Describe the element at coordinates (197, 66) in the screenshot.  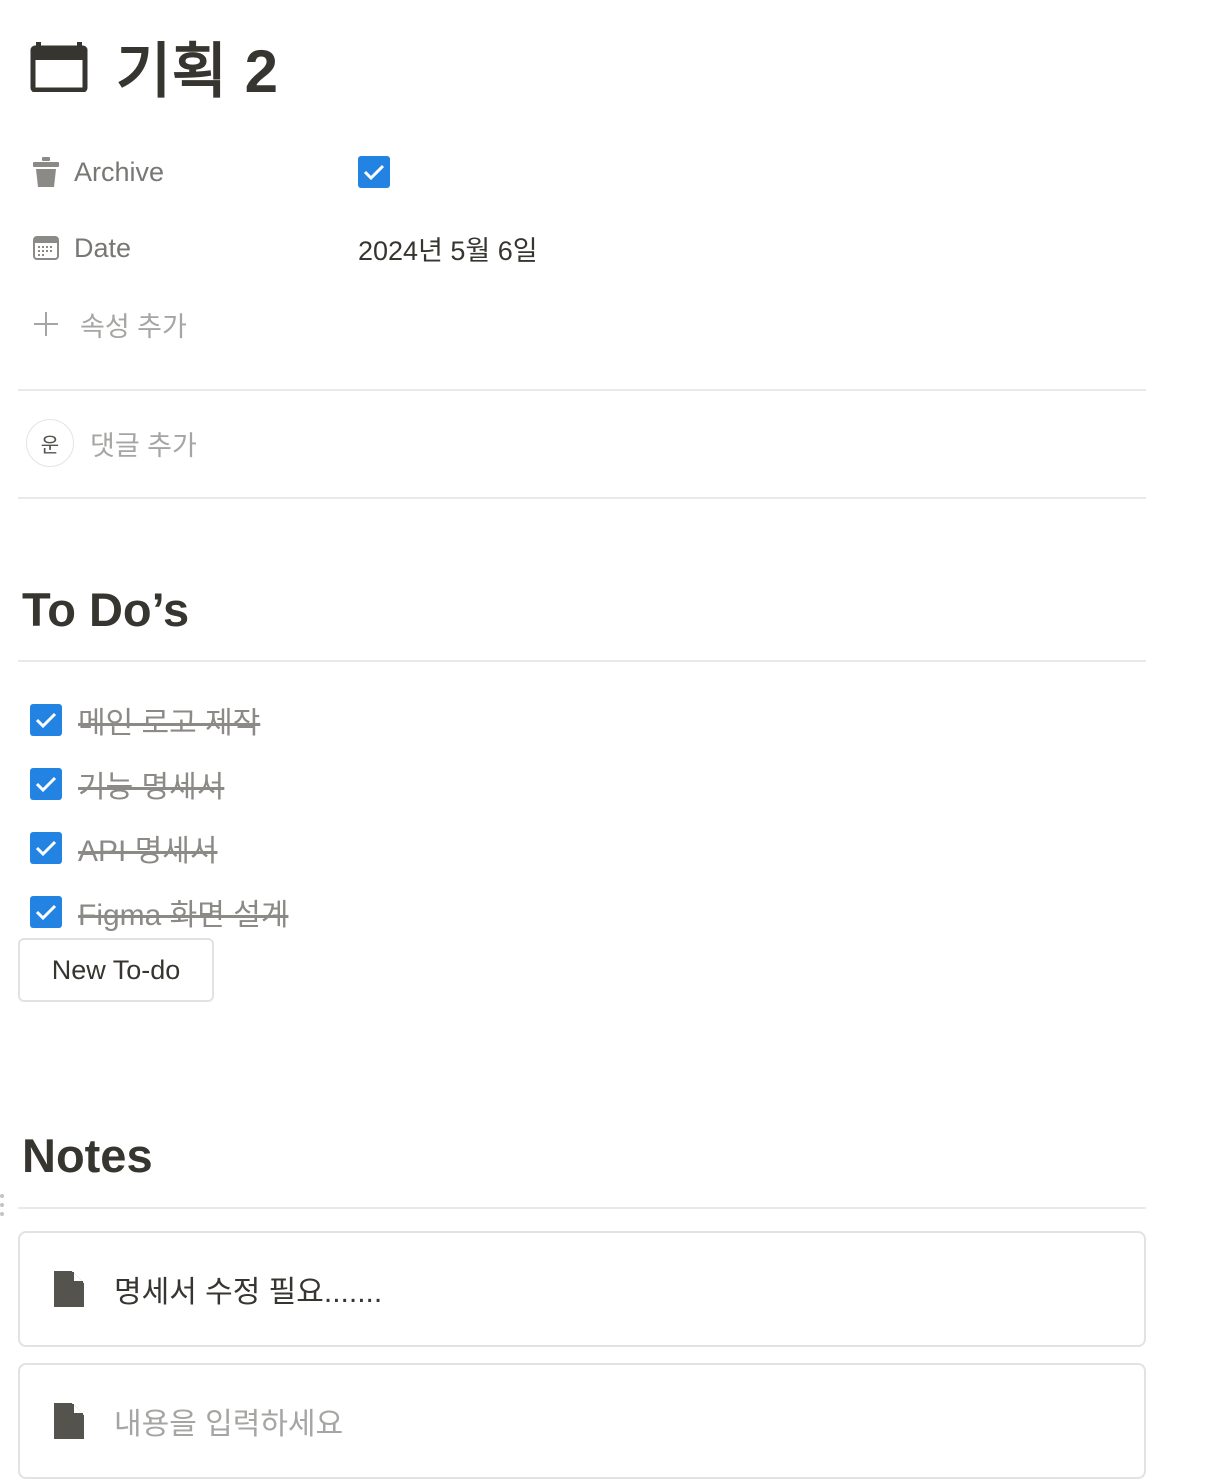
I see `page-title: 기획 2` at that location.